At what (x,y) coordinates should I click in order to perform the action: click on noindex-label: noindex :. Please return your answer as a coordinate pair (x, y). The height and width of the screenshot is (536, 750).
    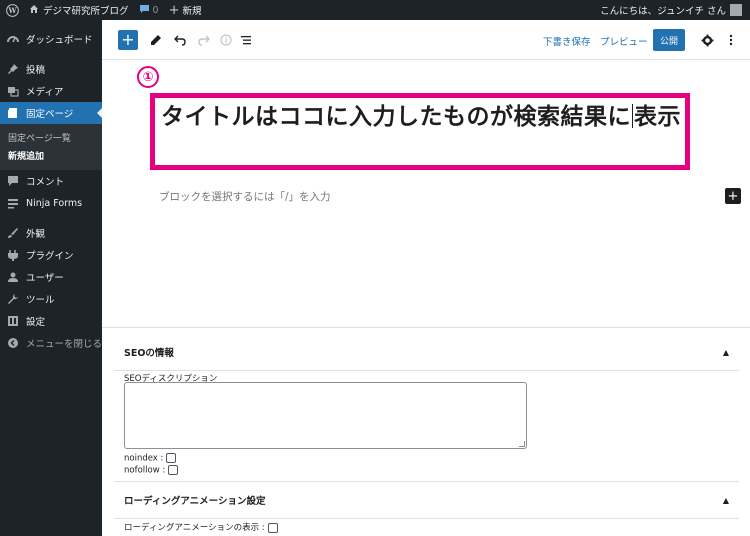
    Looking at the image, I should click on (144, 458).